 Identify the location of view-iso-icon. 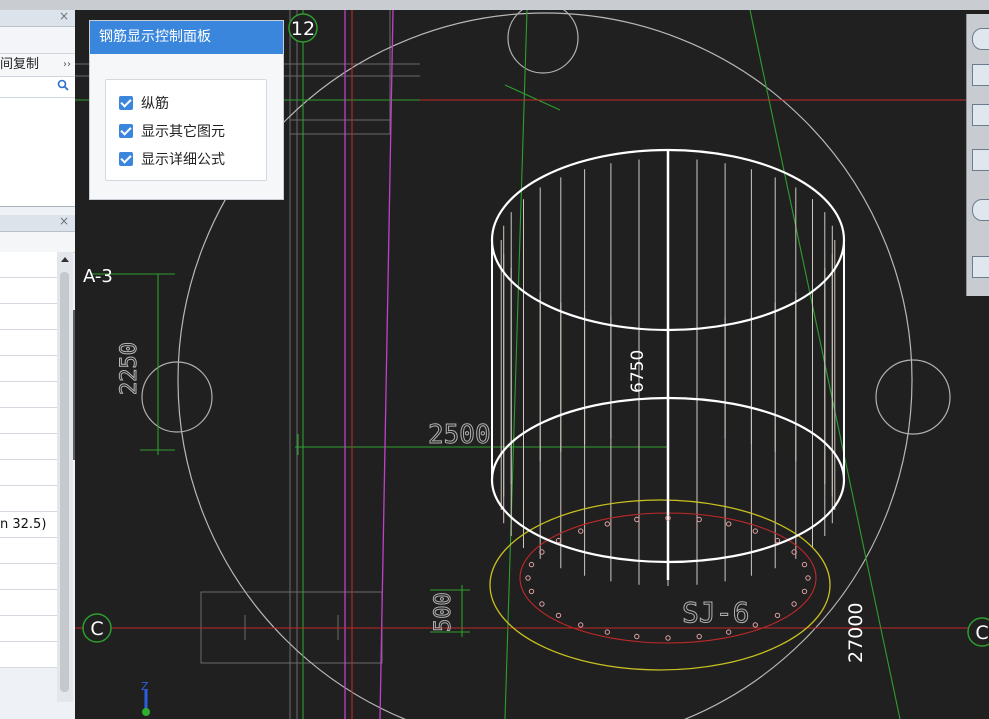
(980, 160).